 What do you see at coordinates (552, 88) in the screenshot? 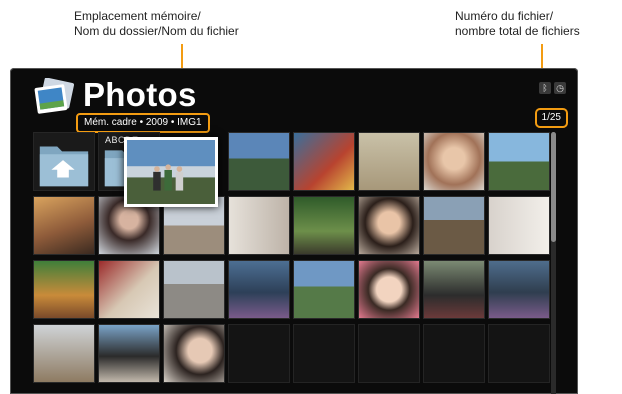
I see `status-icons: ᛒ ◷` at bounding box center [552, 88].